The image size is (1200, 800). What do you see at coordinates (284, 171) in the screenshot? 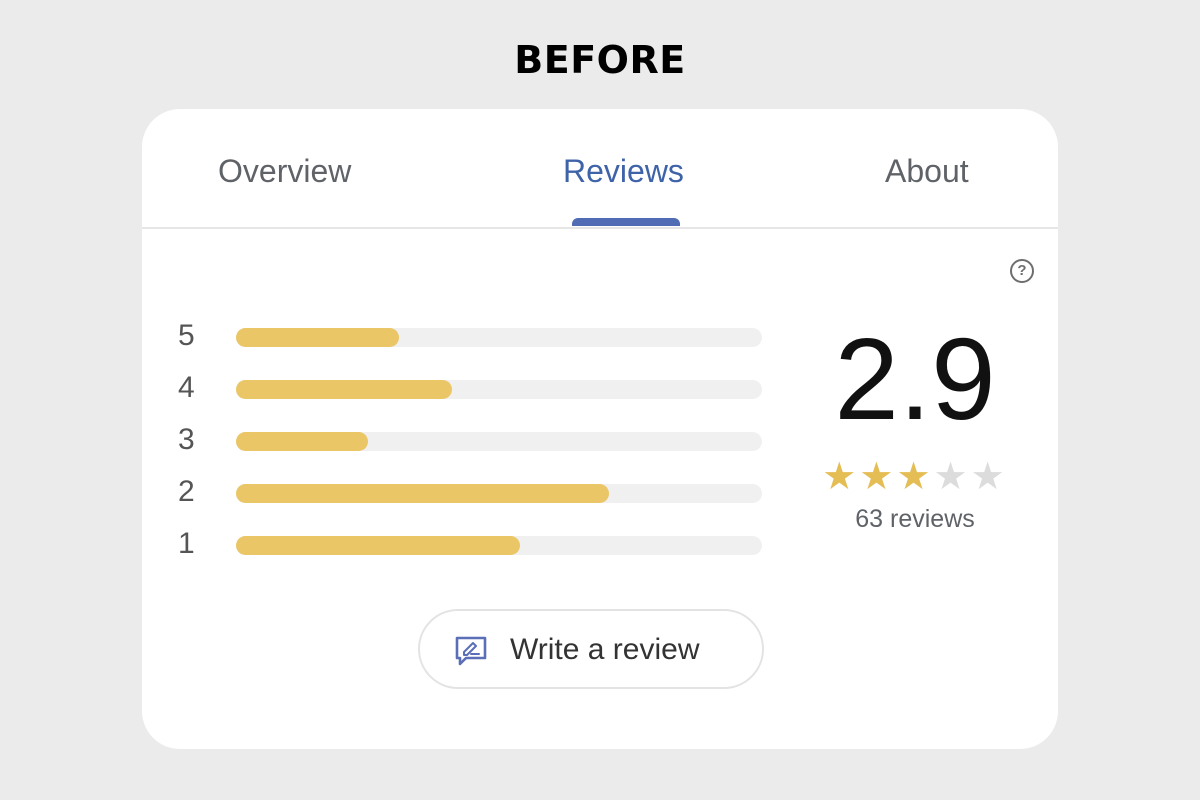
I see `tab-overview: Overview` at bounding box center [284, 171].